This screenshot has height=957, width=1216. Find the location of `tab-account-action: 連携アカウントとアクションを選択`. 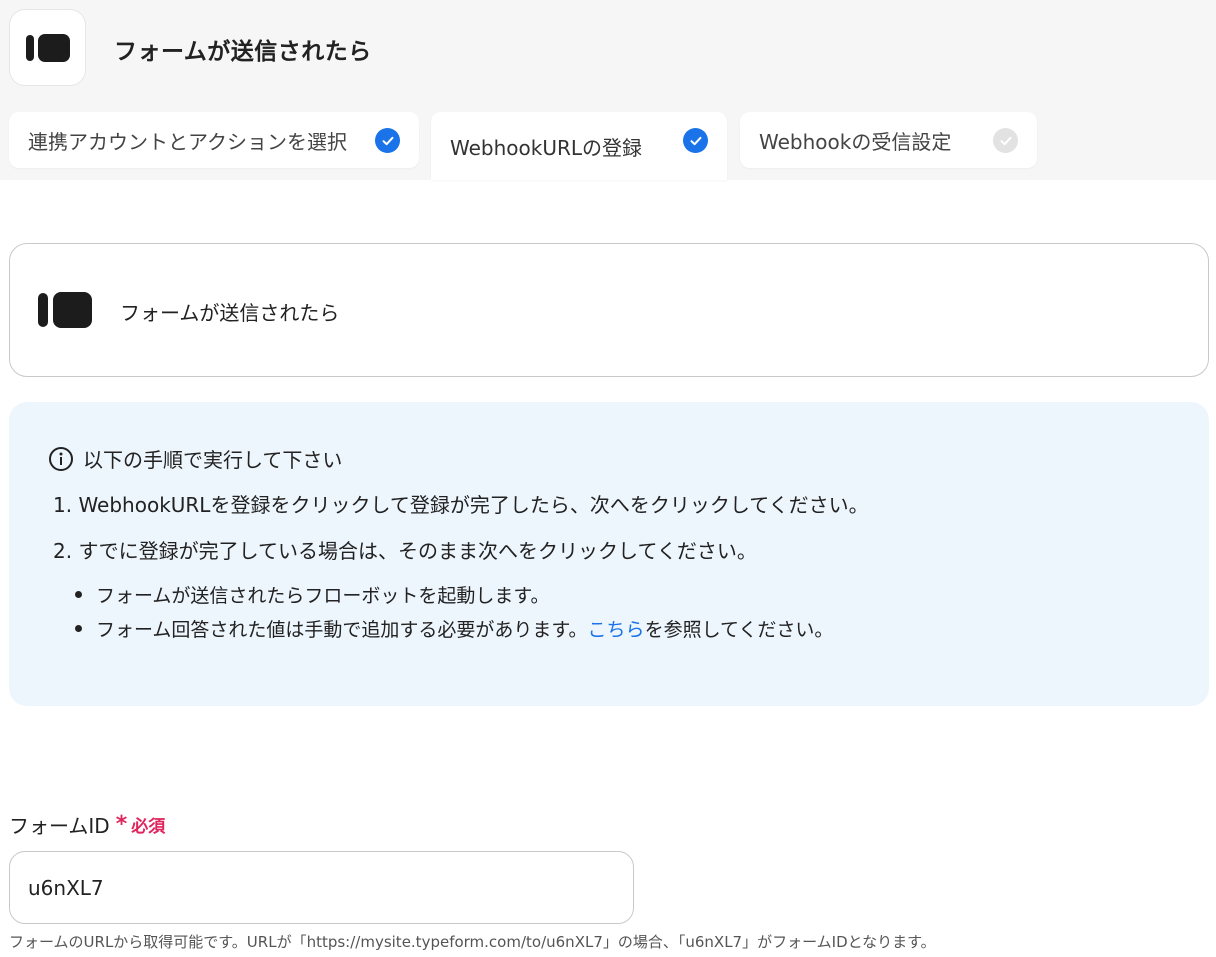

tab-account-action: 連携アカウントとアクションを選択 is located at coordinates (214, 140).